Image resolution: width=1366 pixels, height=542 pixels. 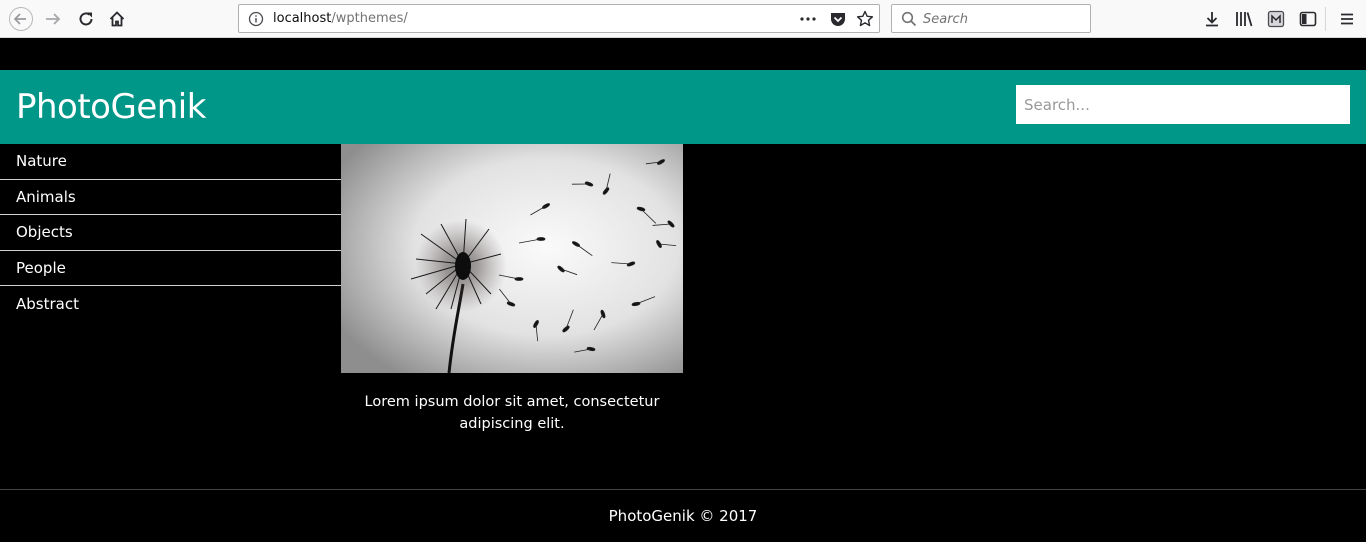 I want to click on nav-item-animals: Animals, so click(x=170, y=197).